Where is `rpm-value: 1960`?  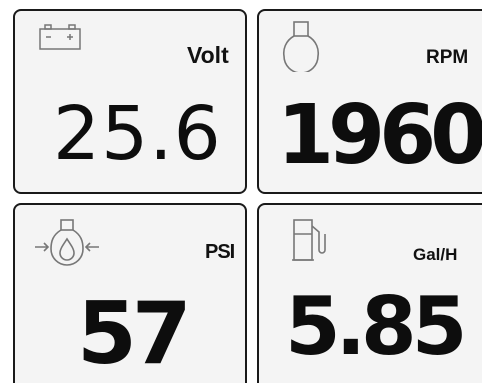 rpm-value: 1960 is located at coordinates (379, 135).